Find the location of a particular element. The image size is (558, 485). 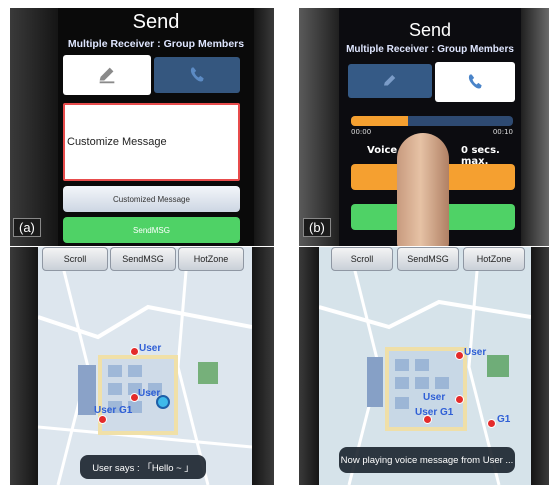

finger-photo is located at coordinates (423, 189).